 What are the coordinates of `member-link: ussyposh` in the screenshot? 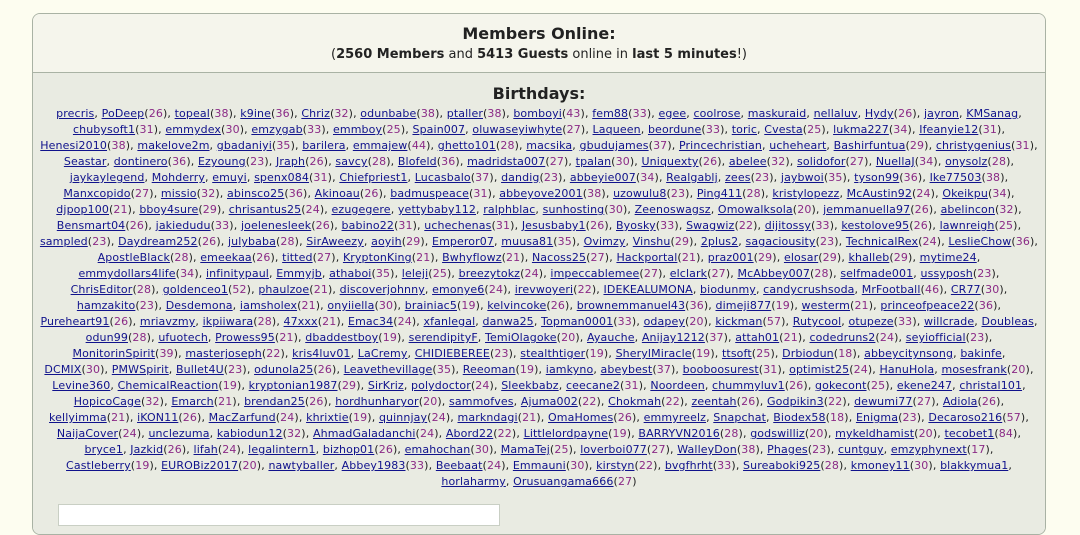 It's located at (947, 273).